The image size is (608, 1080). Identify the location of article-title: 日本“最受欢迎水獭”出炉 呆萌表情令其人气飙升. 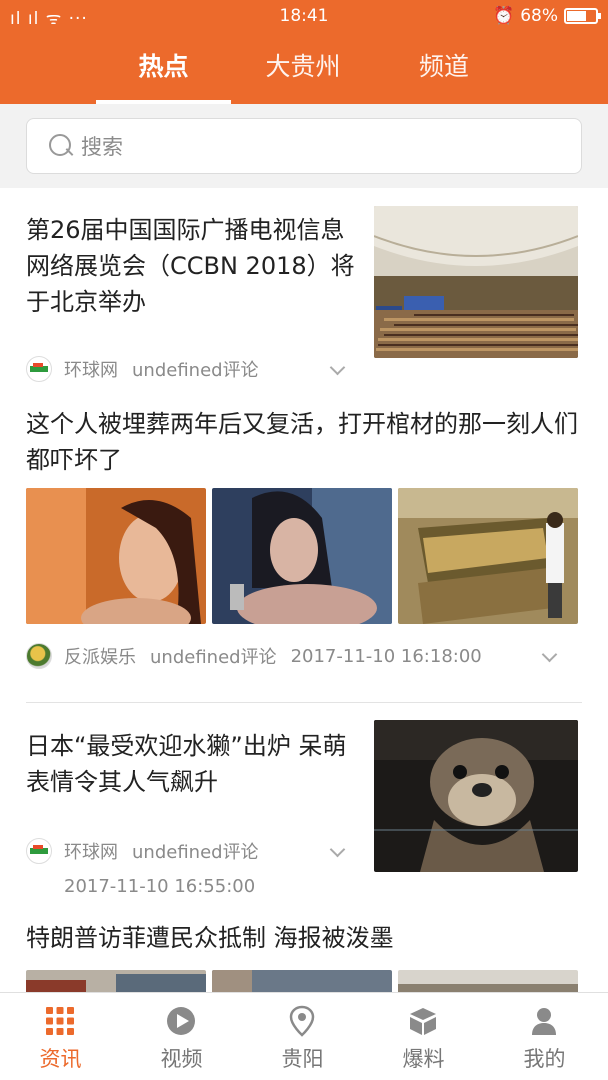
(196, 764).